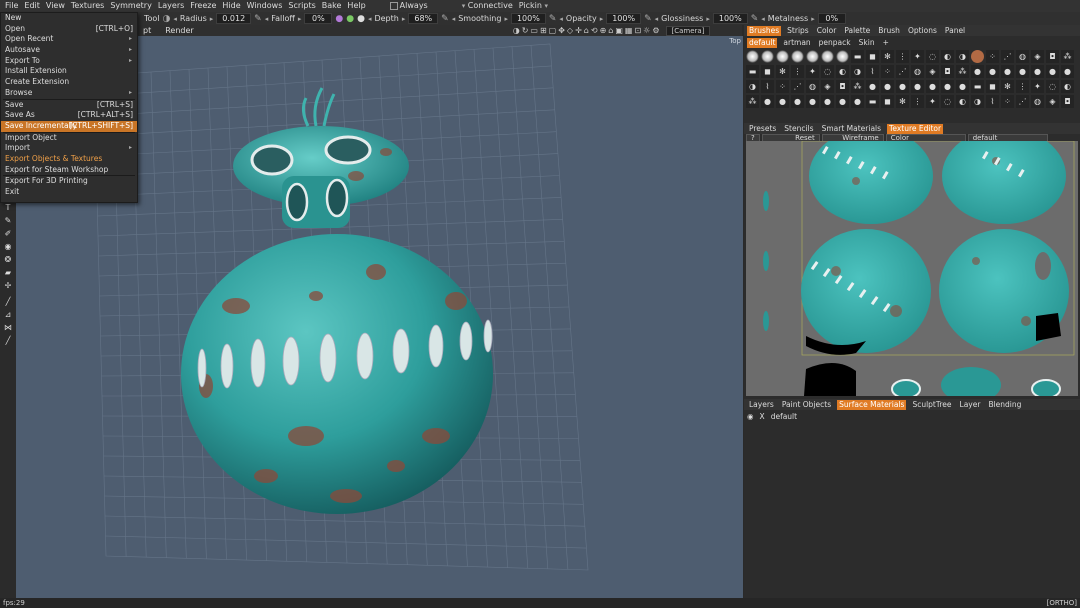 Image resolution: width=1080 pixels, height=608 pixels. Describe the element at coordinates (813, 19) in the screenshot. I see `metalness-increase: ▸` at that location.